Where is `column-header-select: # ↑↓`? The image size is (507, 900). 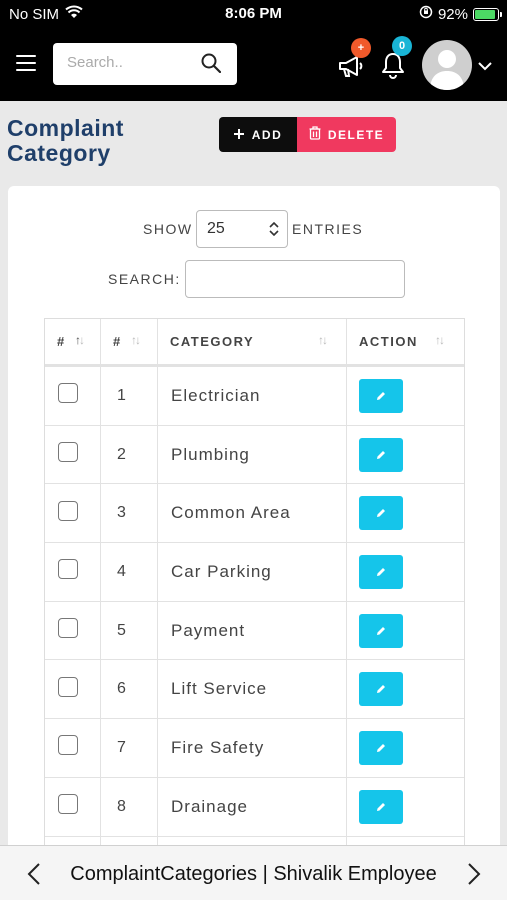
column-header-select: # ↑↓ is located at coordinates (73, 343).